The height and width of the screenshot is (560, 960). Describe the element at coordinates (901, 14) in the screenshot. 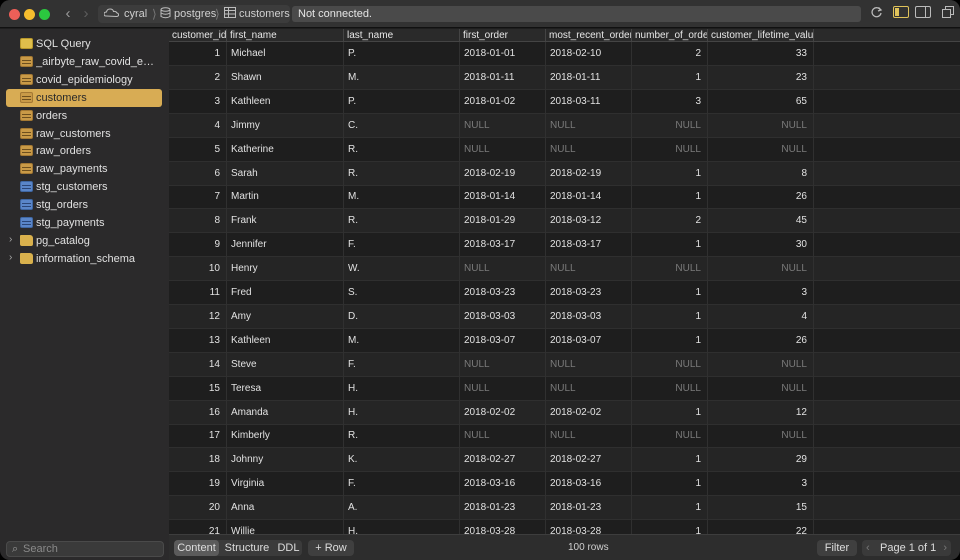

I see `toggle-sidebar-icon` at that location.